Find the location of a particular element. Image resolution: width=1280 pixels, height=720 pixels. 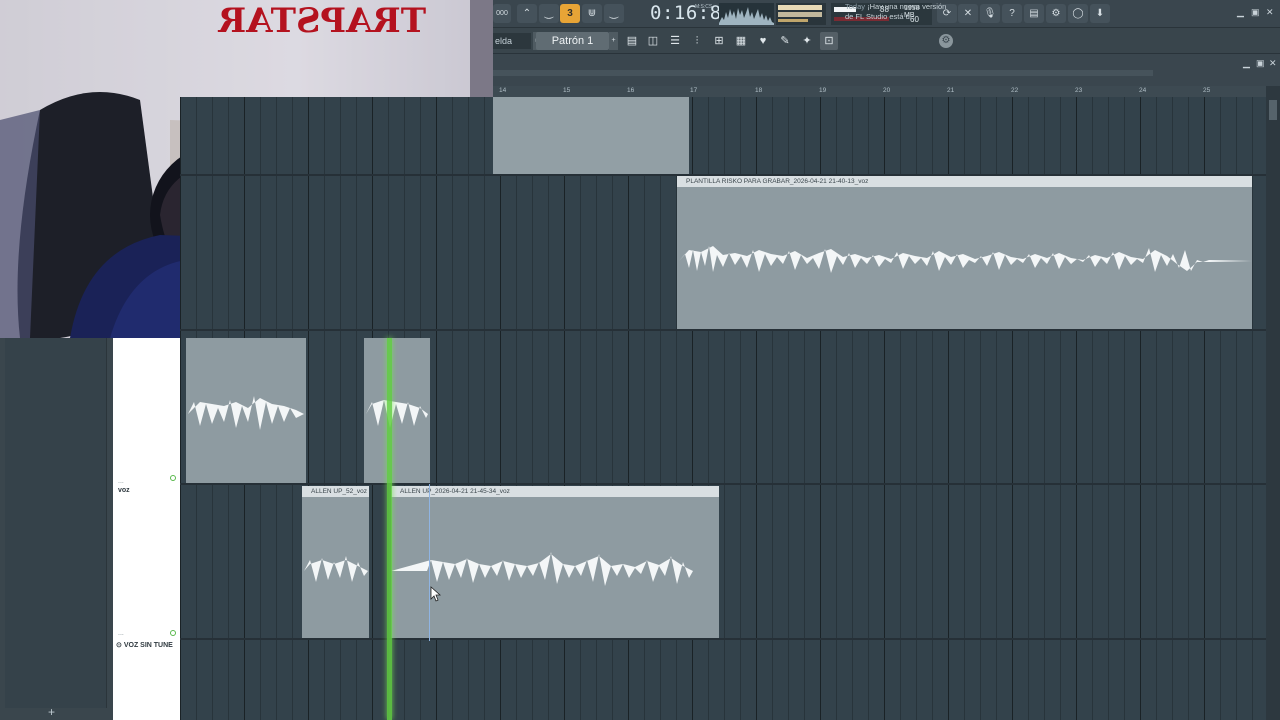

meter-right-bar is located at coordinates (800, 14).